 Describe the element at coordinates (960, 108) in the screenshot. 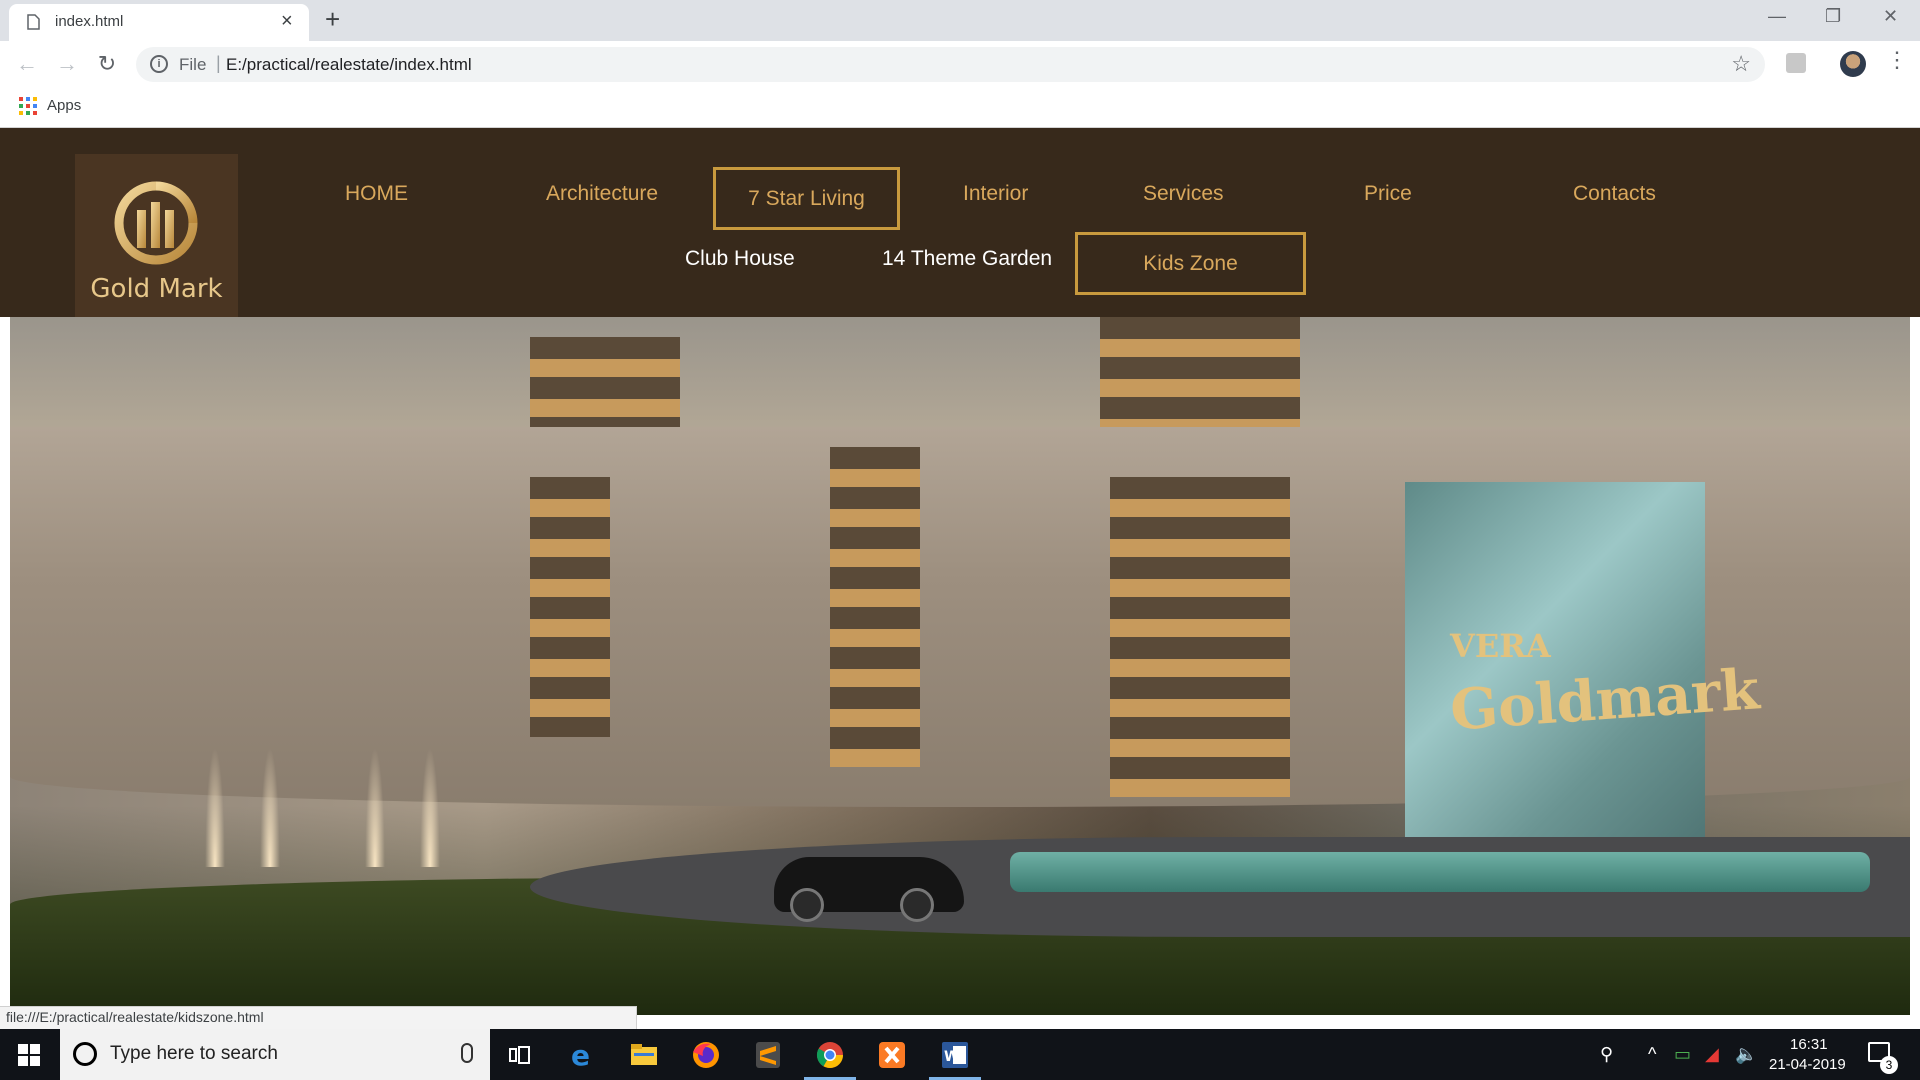

I see `bookmarks-bar: Apps` at that location.